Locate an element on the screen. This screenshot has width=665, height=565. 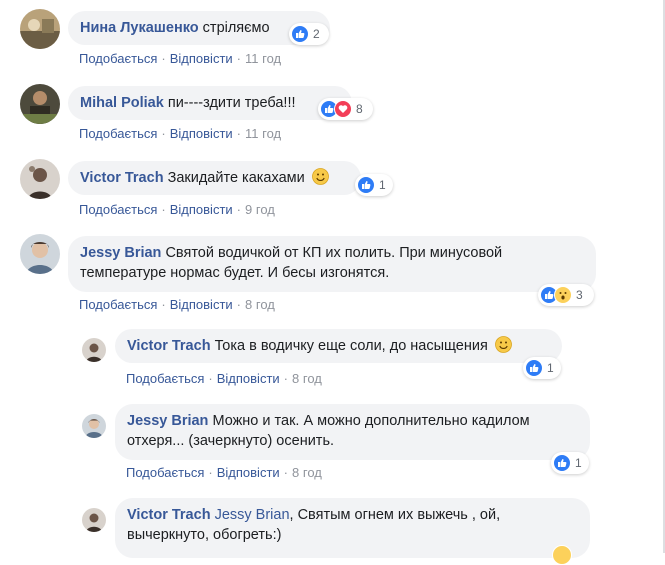
reply-author: Jessy Brian is located at coordinates (167, 421).